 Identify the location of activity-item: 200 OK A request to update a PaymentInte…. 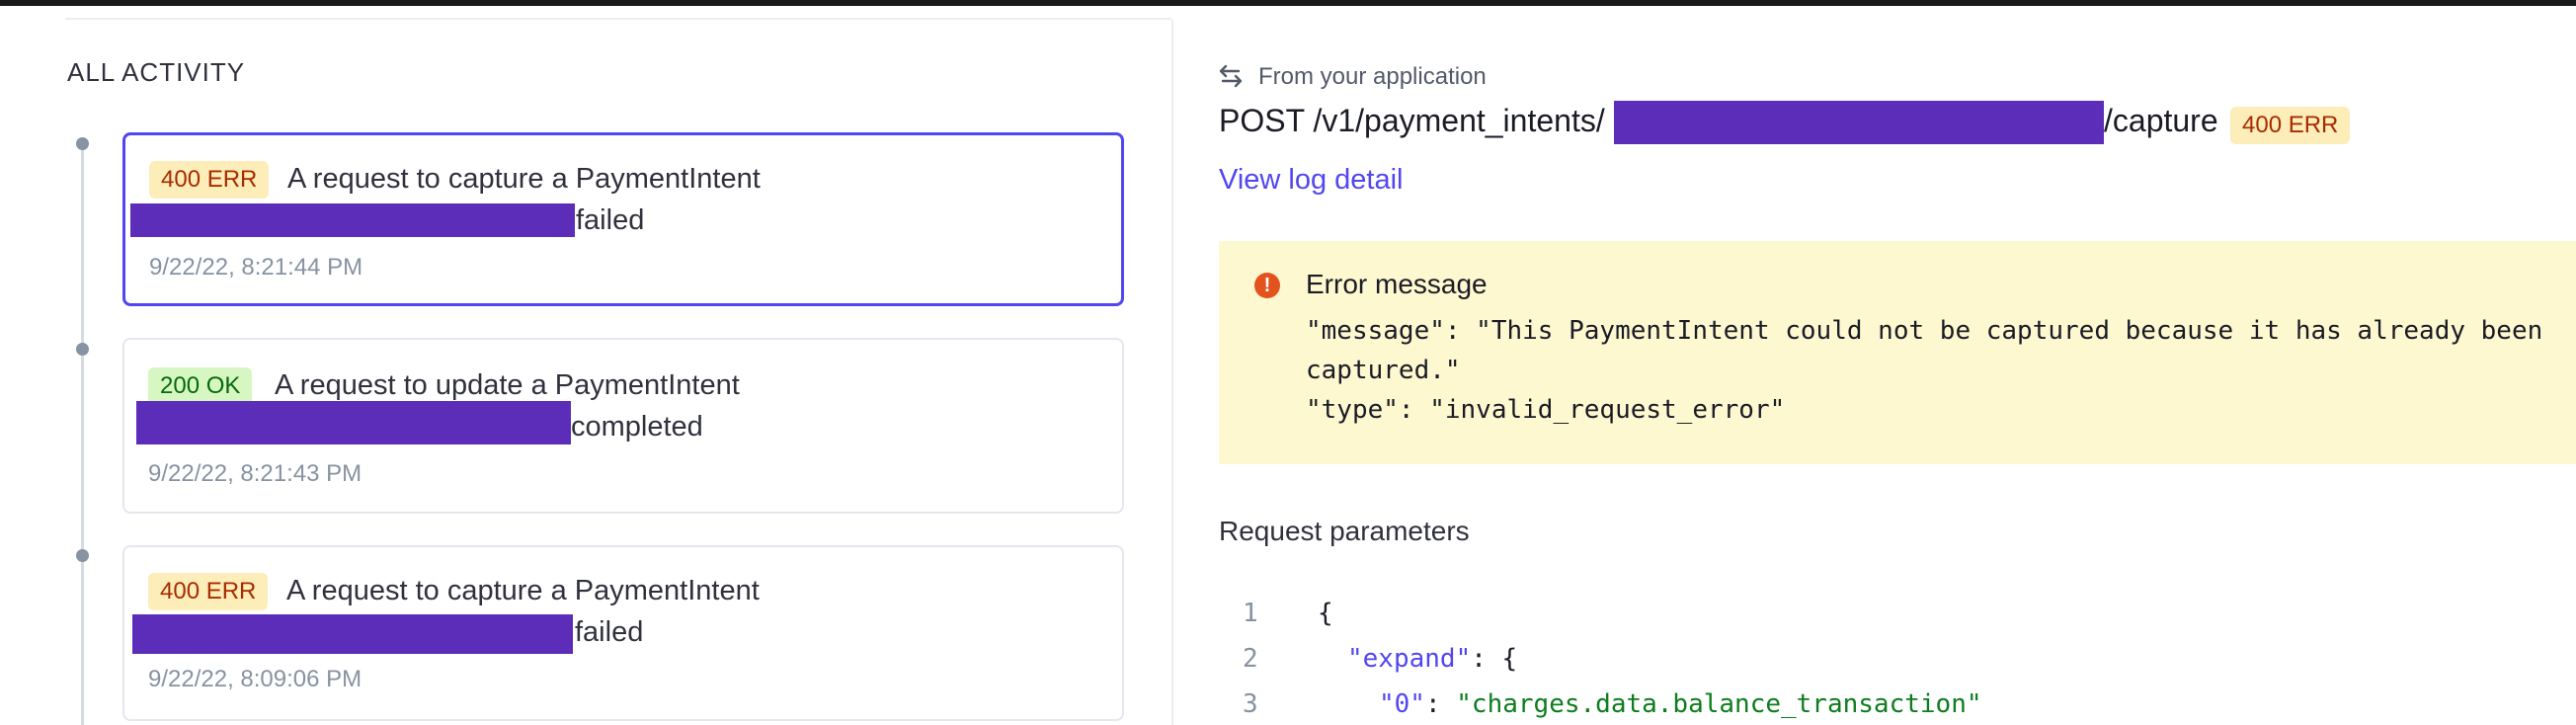
(623, 426).